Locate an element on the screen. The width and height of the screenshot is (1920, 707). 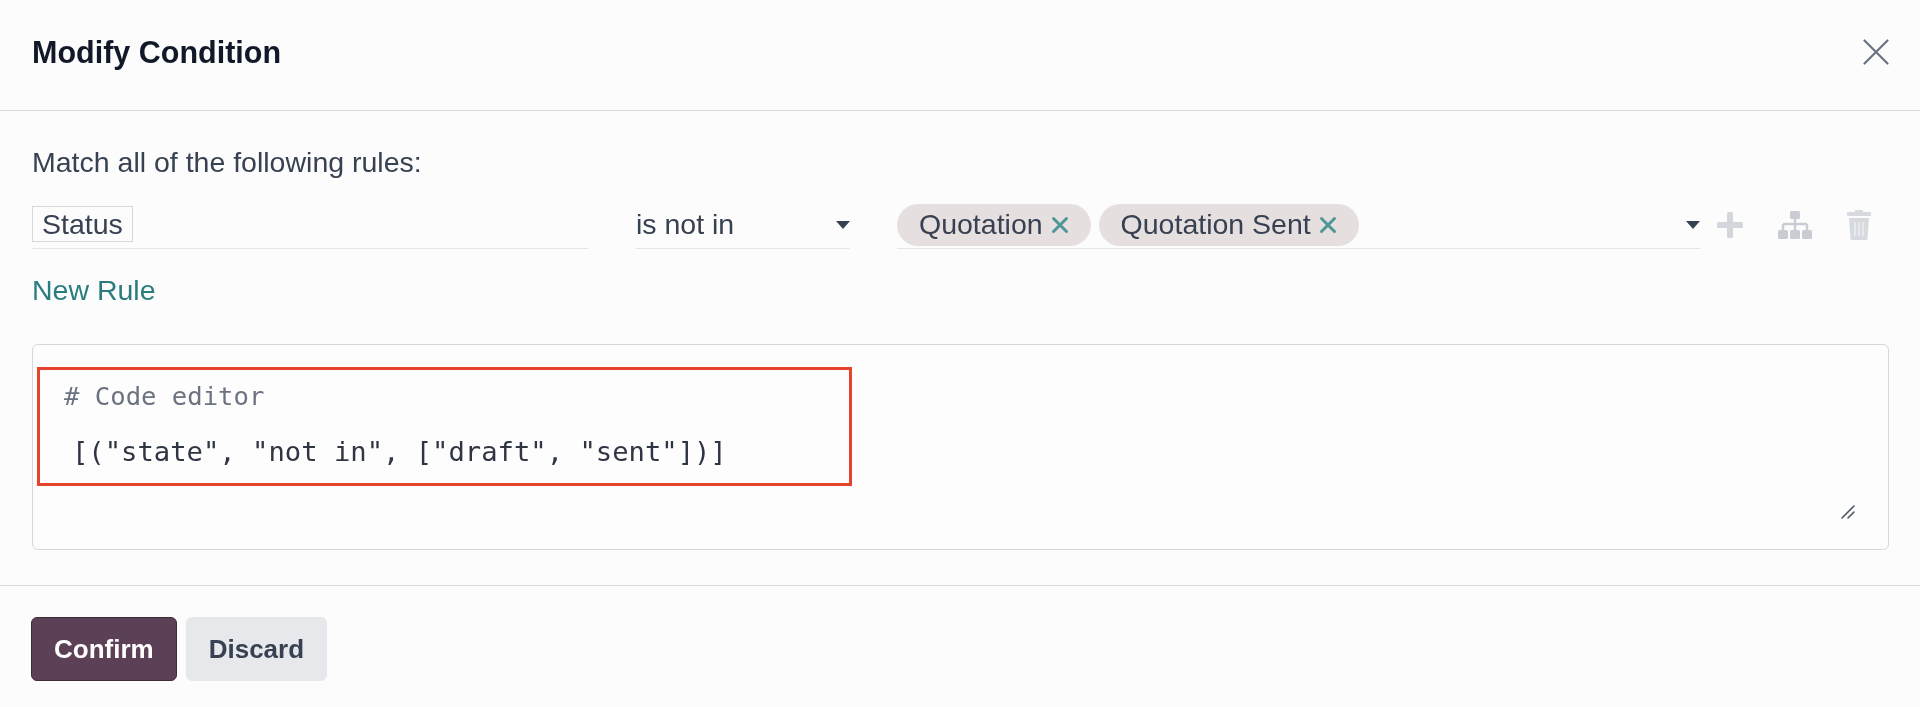
values-input: Quotation Quotation Sent is located at coordinates (1298, 225).